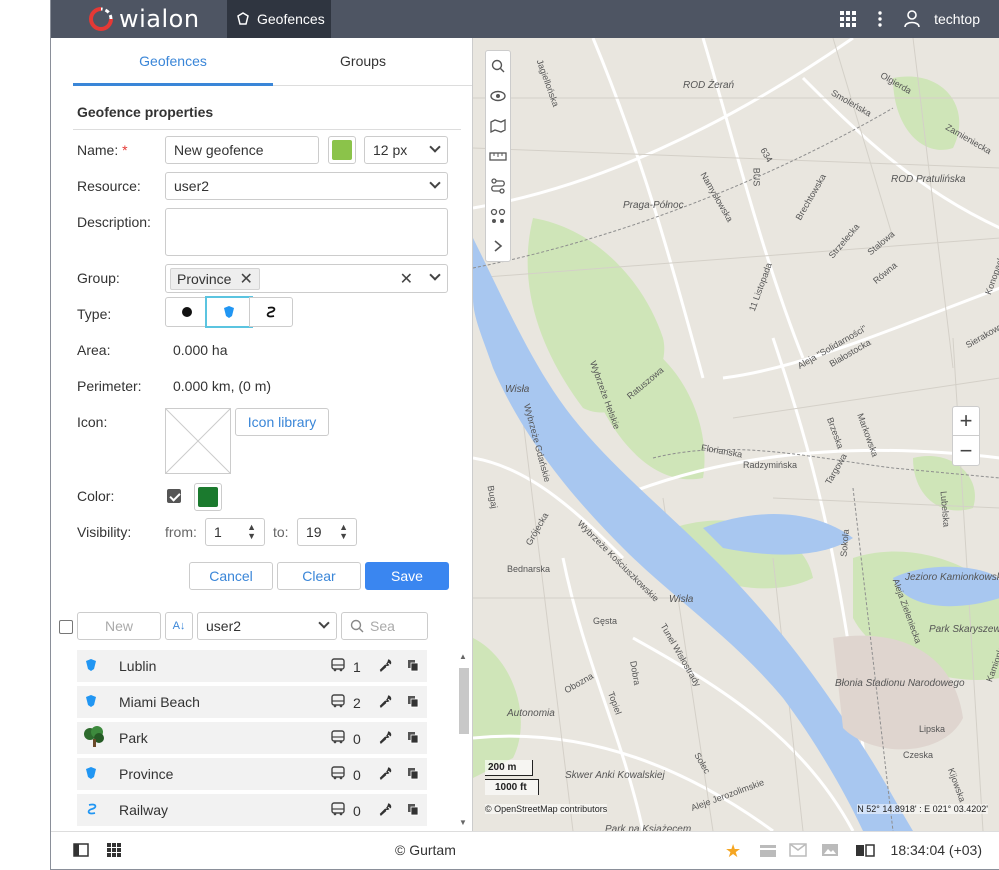  Describe the element at coordinates (306, 278) in the screenshot. I see `group-select: Province ✕ ✕` at that location.